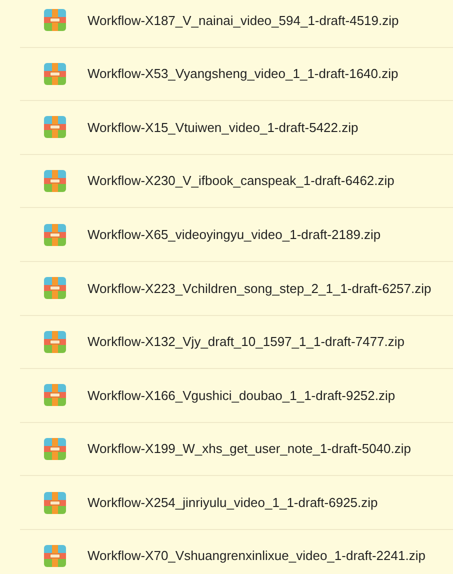 The width and height of the screenshot is (453, 574). I want to click on file-name: Workflow-X132_Vjy_draft_10_1597_1_1-draft-7477.zip, so click(246, 342).